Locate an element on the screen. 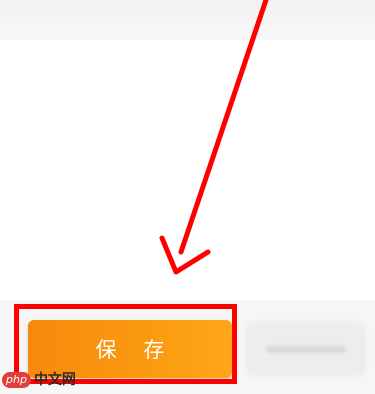 This screenshot has height=394, width=375. site-watermark-logo: php 中文网 is located at coordinates (39, 380).